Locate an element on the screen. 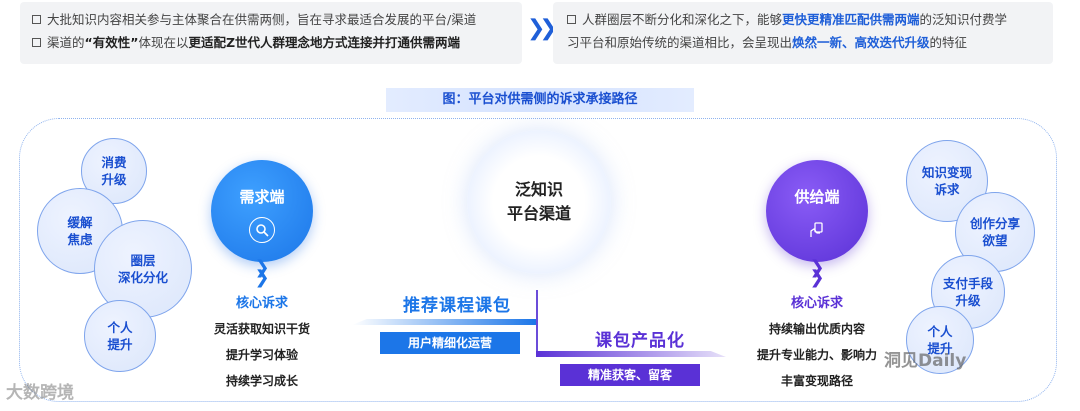 Image resolution: width=1080 pixels, height=411 pixels. watermark-left: 大数跨境 is located at coordinates (40, 393).